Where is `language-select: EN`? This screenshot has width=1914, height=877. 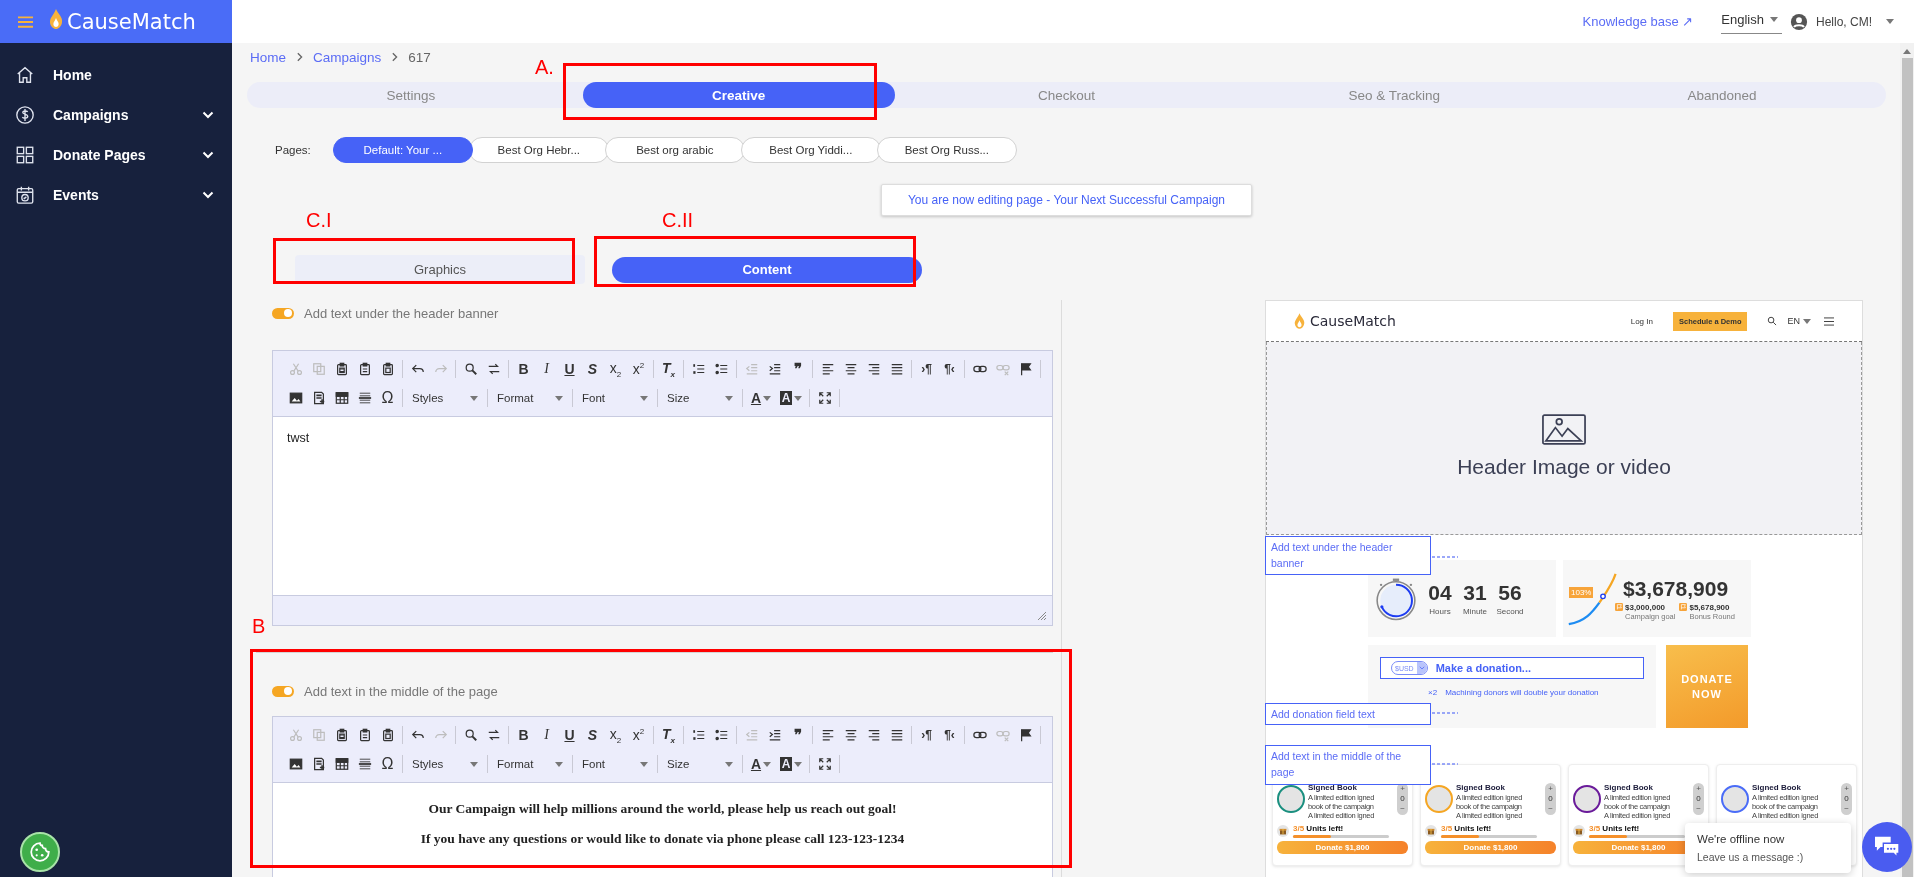 language-select: EN is located at coordinates (1793, 321).